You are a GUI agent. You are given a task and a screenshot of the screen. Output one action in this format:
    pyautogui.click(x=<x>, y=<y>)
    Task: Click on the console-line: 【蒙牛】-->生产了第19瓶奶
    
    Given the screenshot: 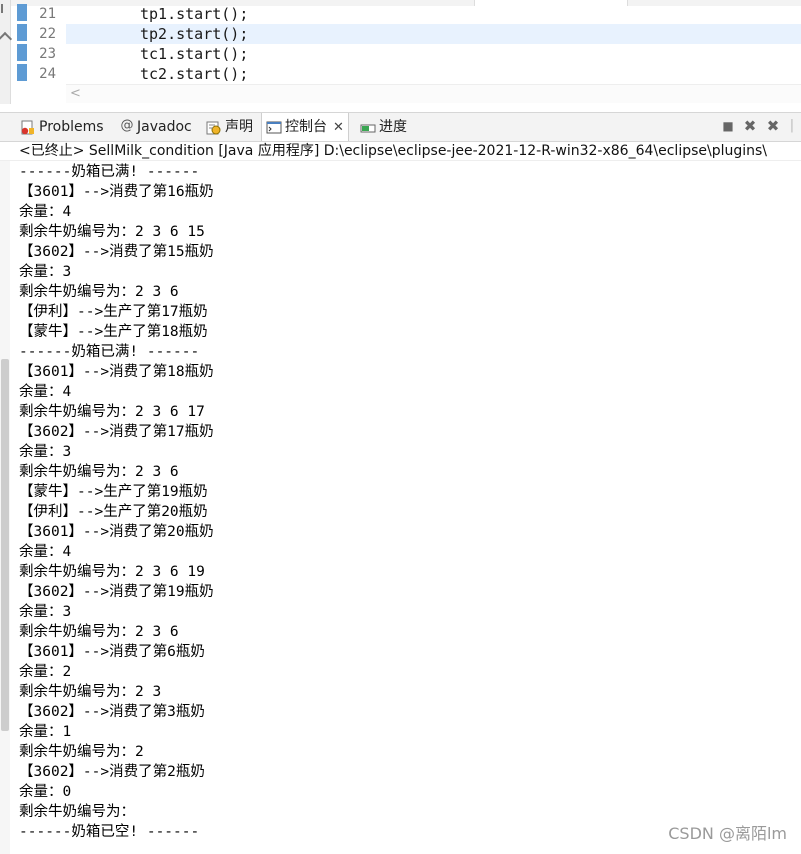 What is the action you would take?
    pyautogui.click(x=113, y=492)
    